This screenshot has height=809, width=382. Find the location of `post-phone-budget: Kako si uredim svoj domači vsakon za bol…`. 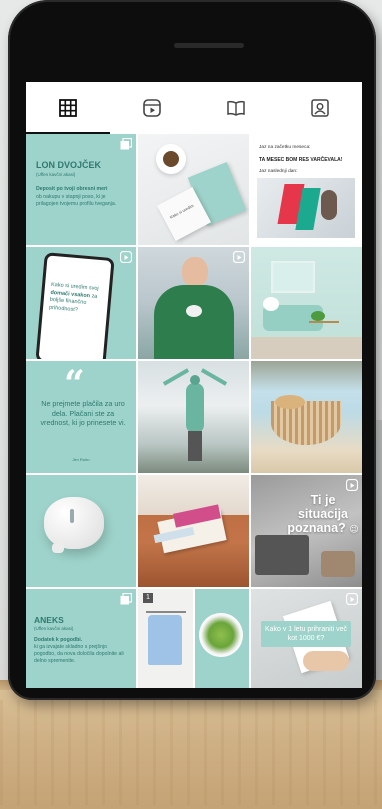

post-phone-budget: Kako si uredim svoj domači vsakon za bol… is located at coordinates (81, 303).